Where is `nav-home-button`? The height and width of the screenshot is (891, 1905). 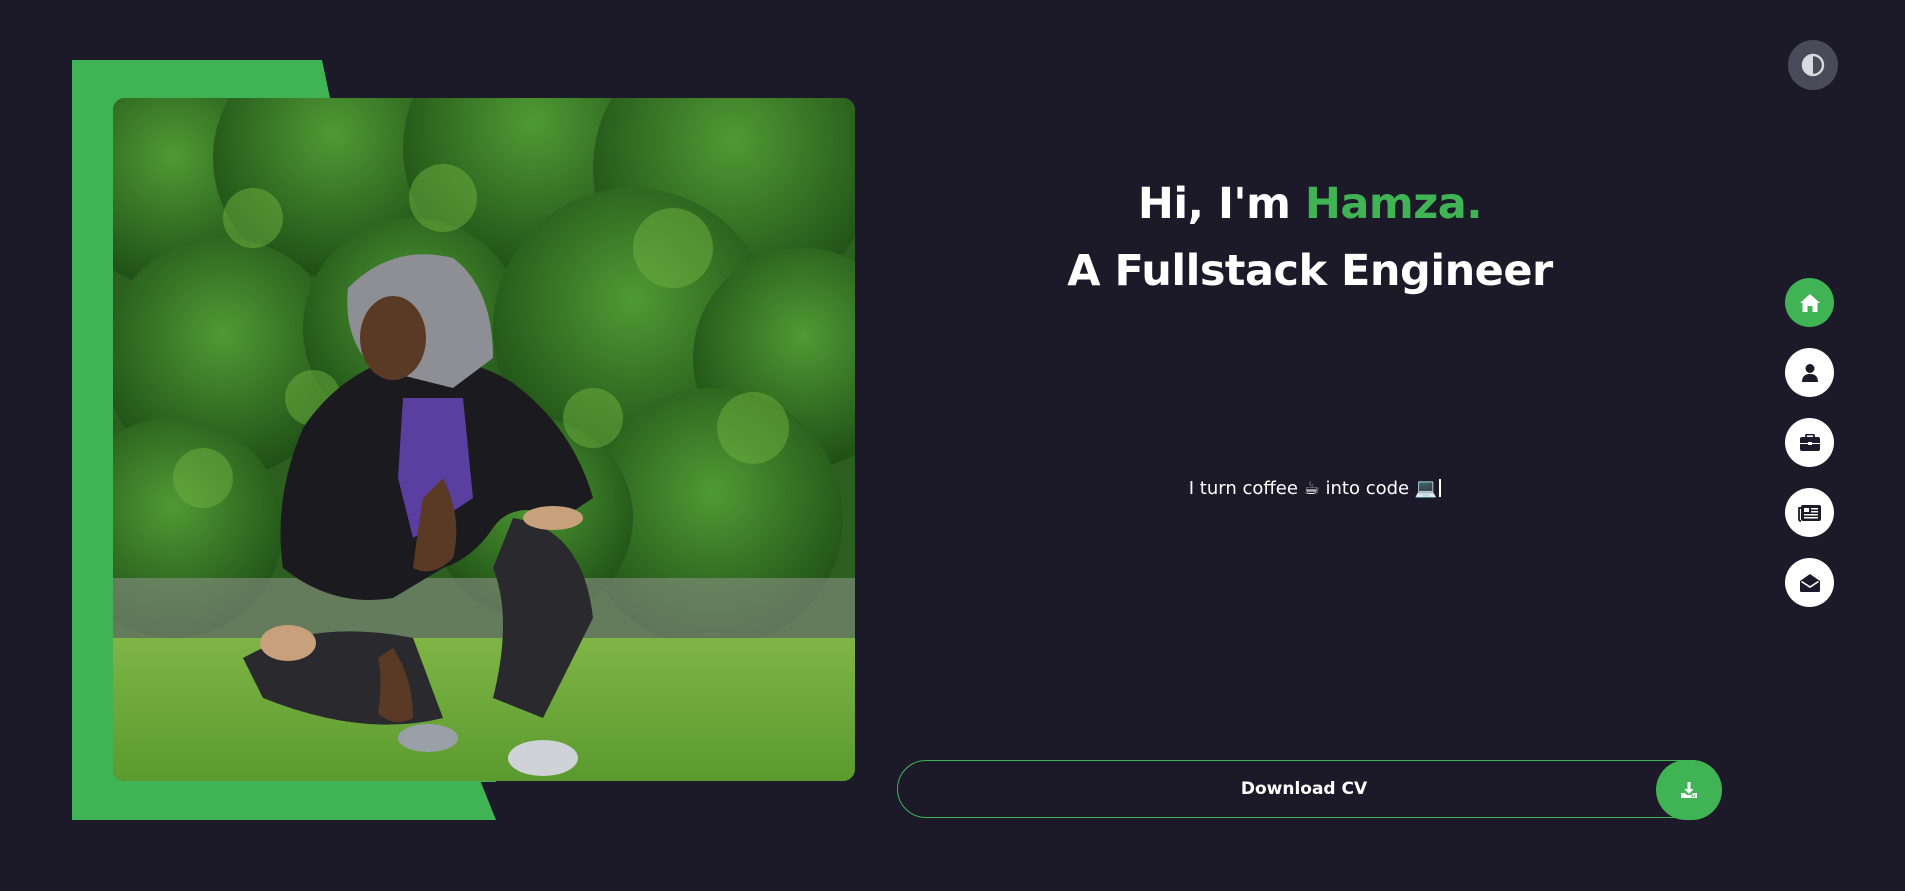
nav-home-button is located at coordinates (1809, 302).